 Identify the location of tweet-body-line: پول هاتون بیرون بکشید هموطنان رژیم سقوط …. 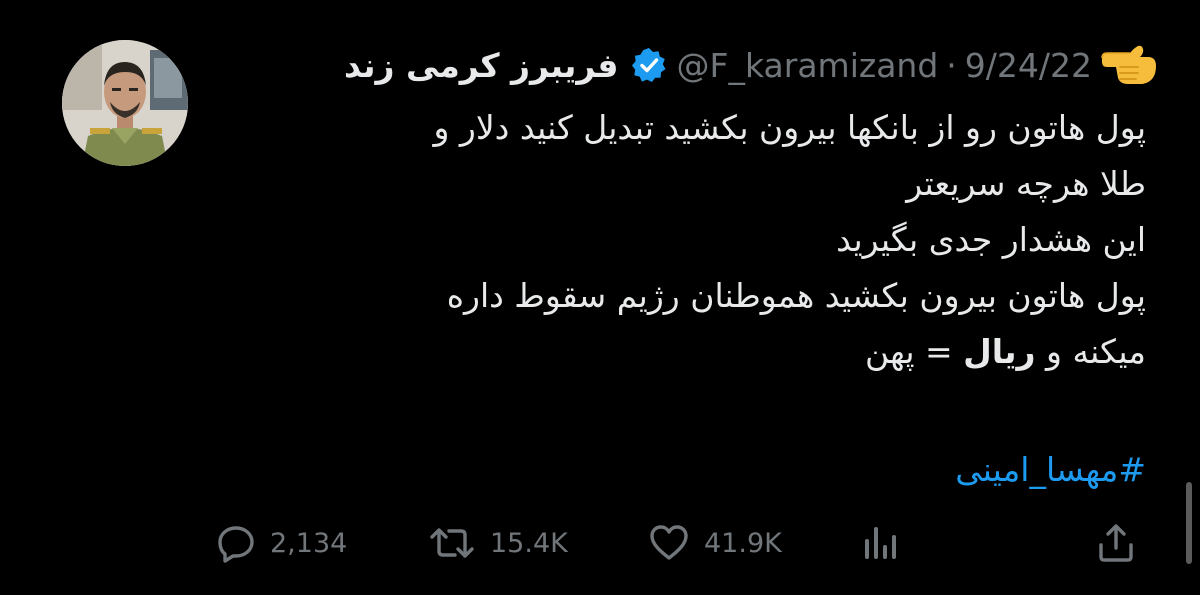
(796, 295).